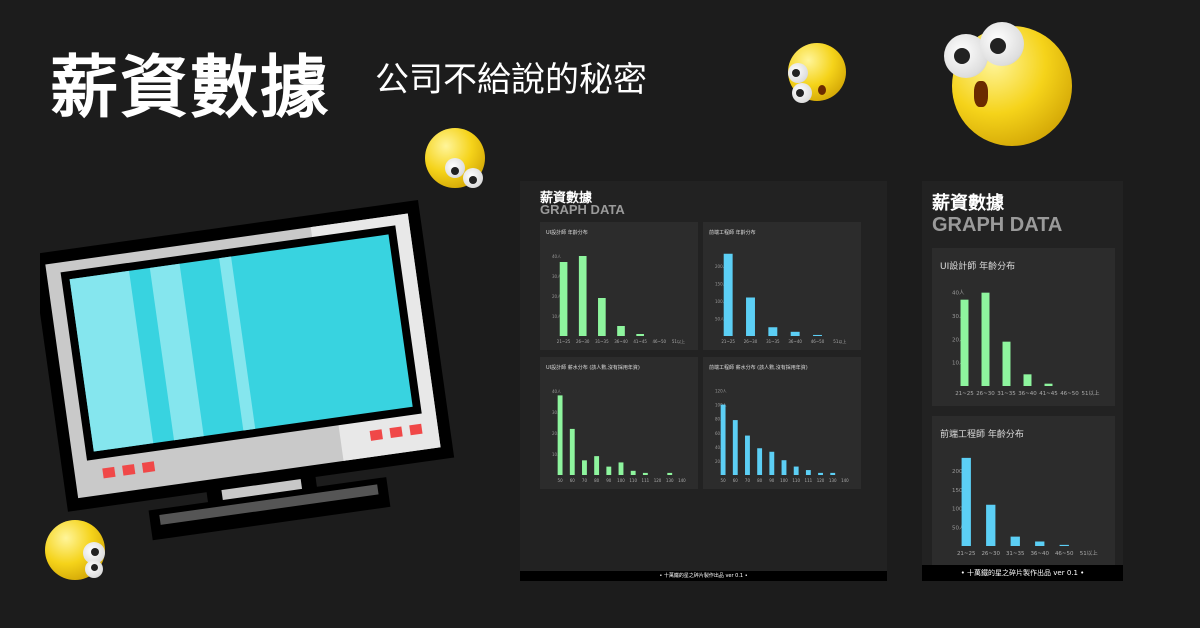 This screenshot has height=628, width=1200. I want to click on x-tick-label: 60, so click(736, 480).